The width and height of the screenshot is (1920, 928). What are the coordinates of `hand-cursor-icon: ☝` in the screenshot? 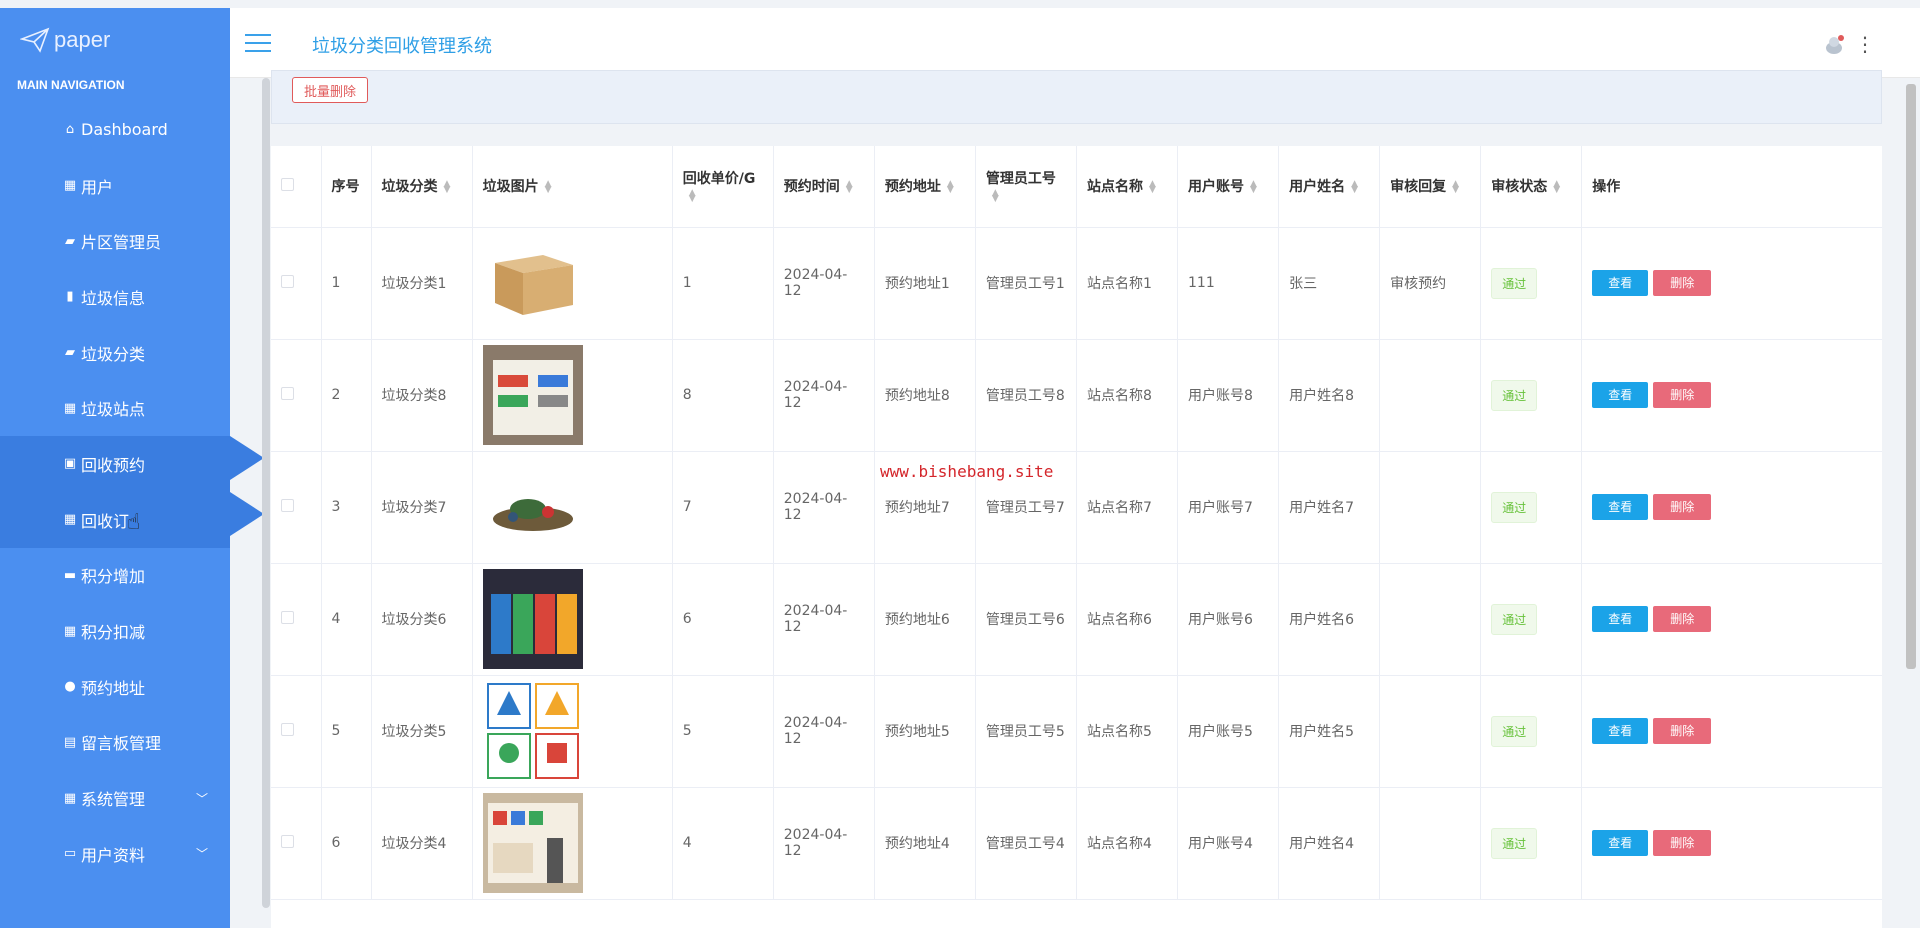 It's located at (134, 522).